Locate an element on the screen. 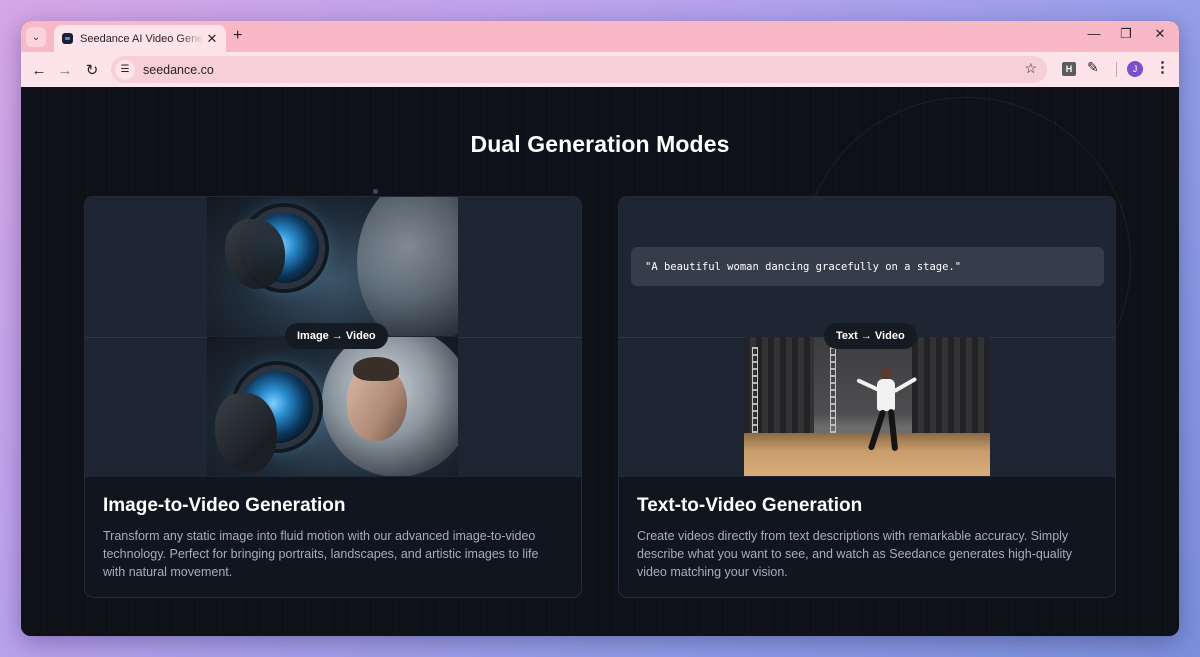  dancer-torso is located at coordinates (886, 395).